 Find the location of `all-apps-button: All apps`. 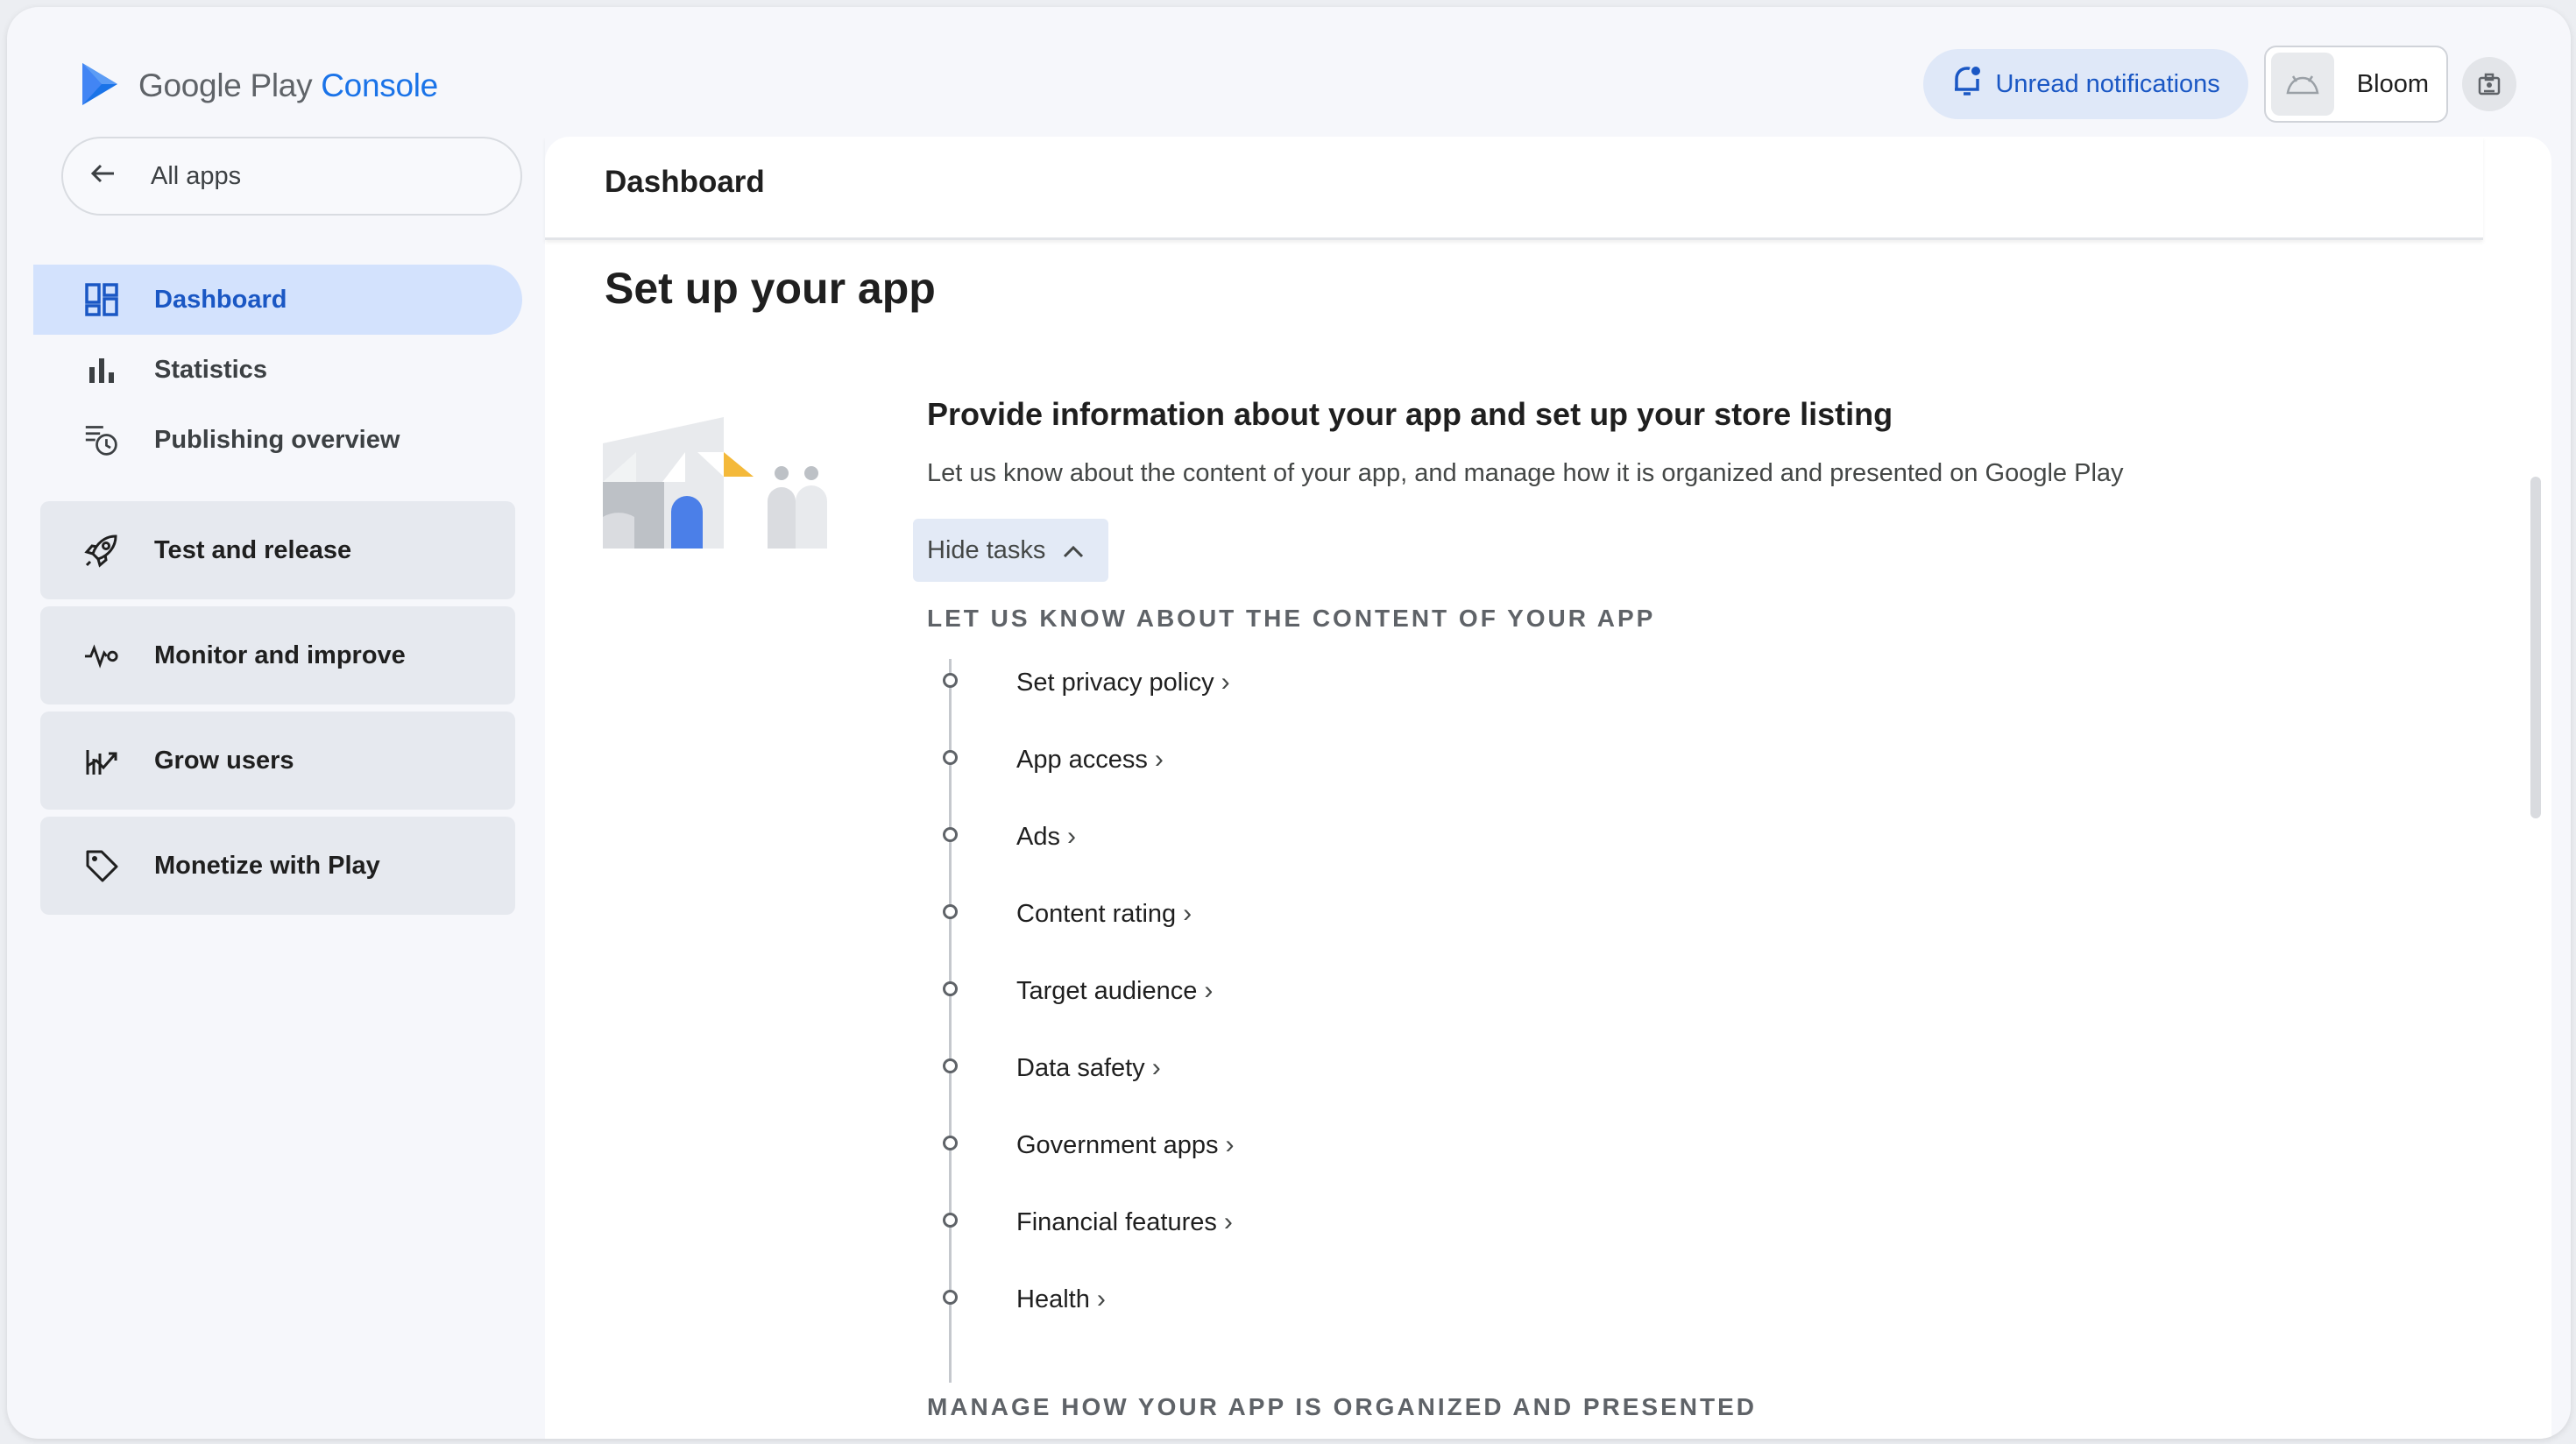

all-apps-button: All apps is located at coordinates (291, 176).